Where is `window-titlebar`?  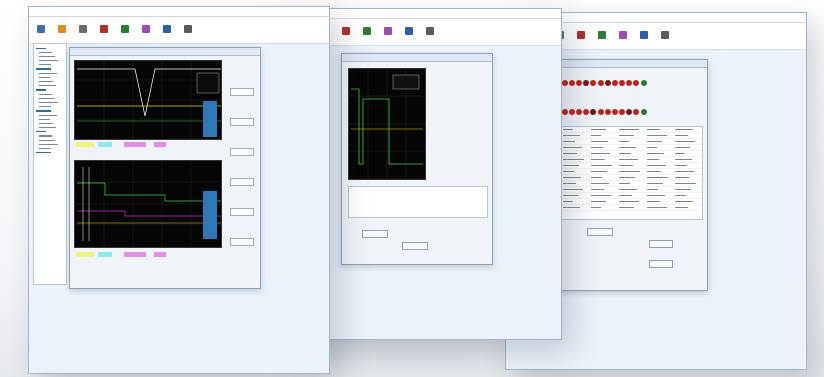 window-titlebar is located at coordinates (179, 12).